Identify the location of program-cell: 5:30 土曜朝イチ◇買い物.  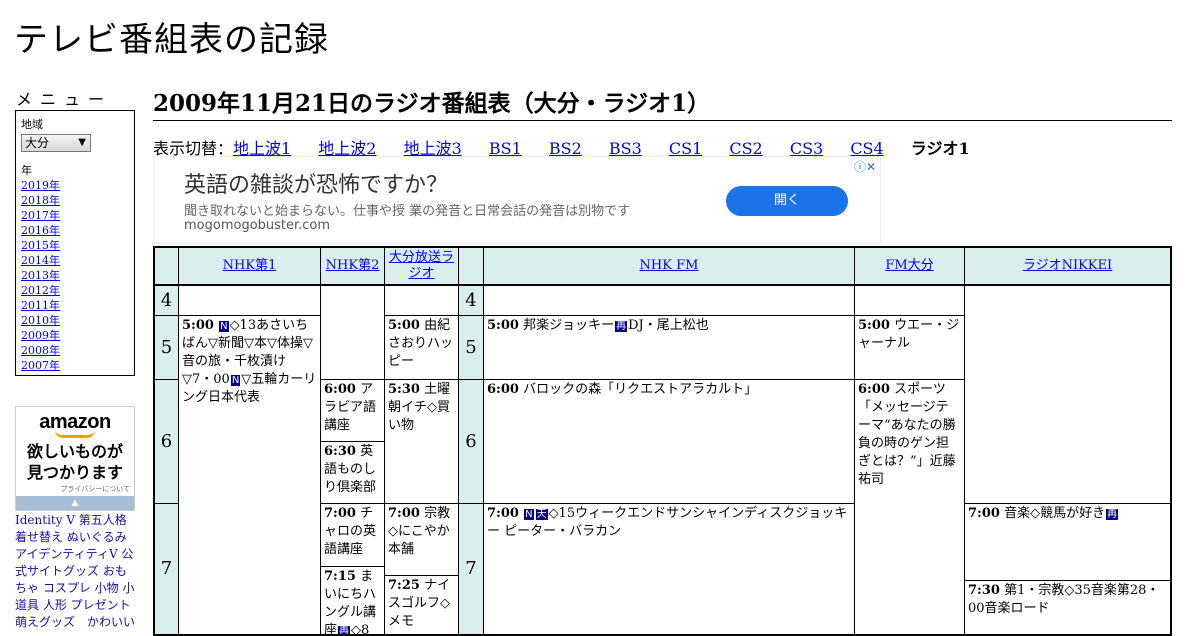
(421, 441).